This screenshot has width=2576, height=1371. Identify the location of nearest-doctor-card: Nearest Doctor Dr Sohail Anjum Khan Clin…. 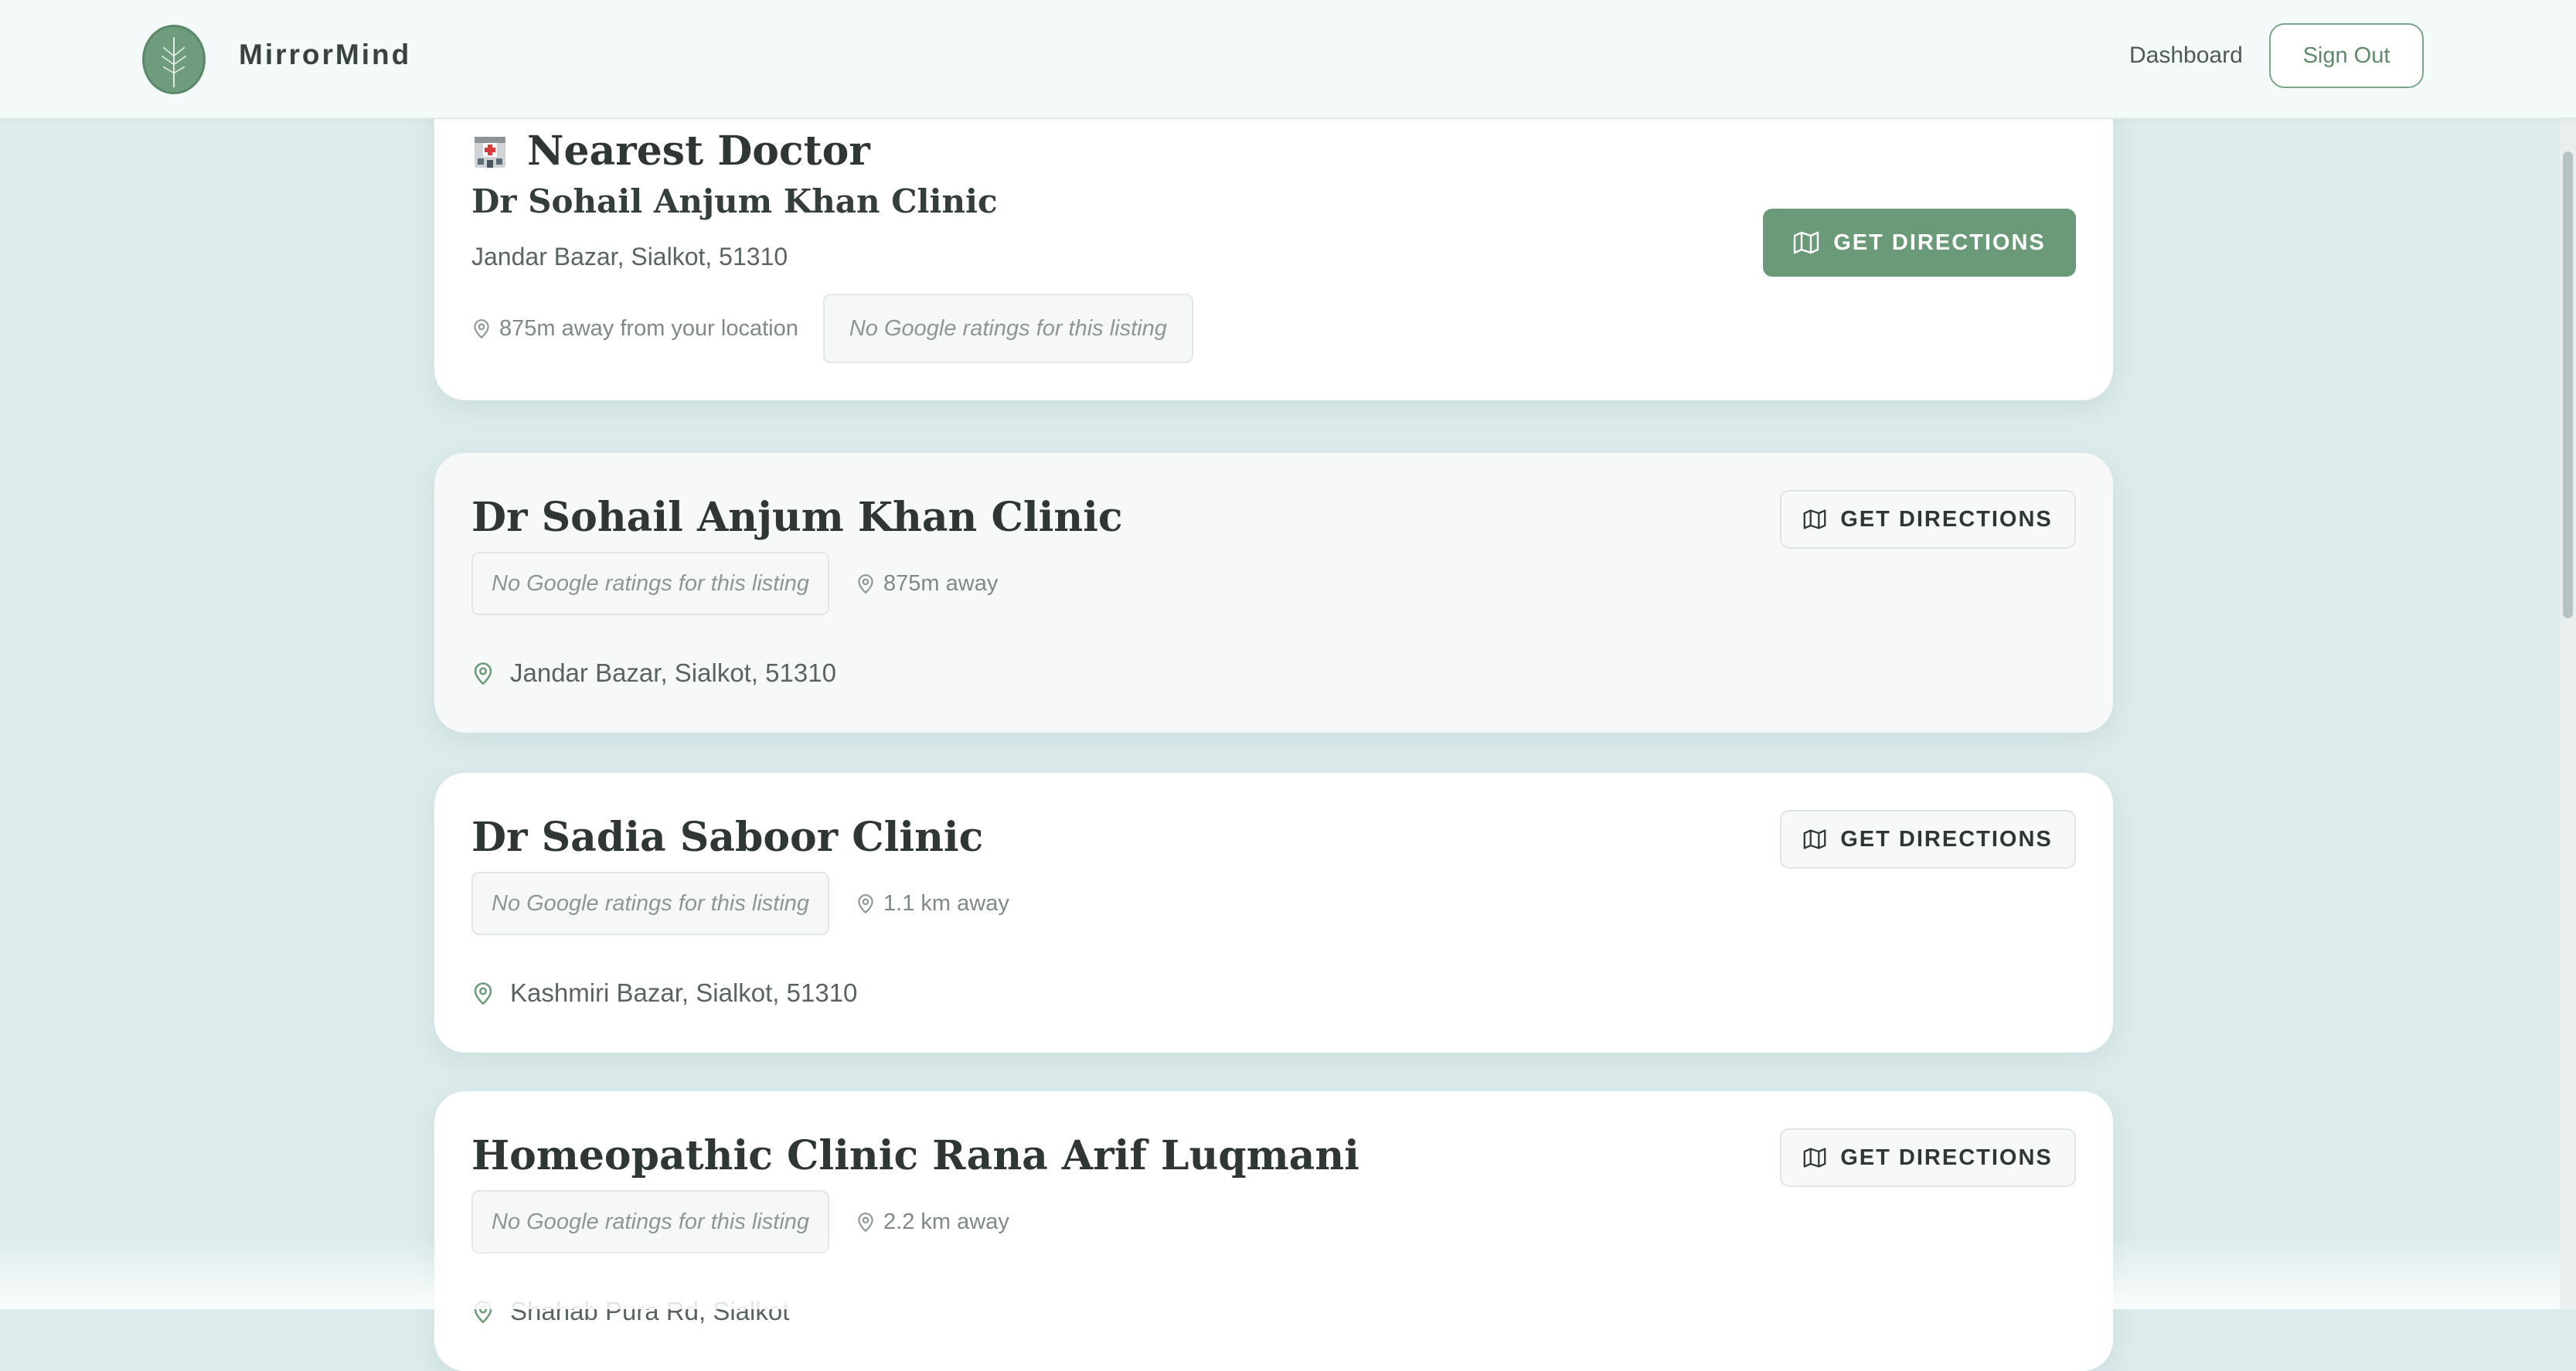
(1273, 243).